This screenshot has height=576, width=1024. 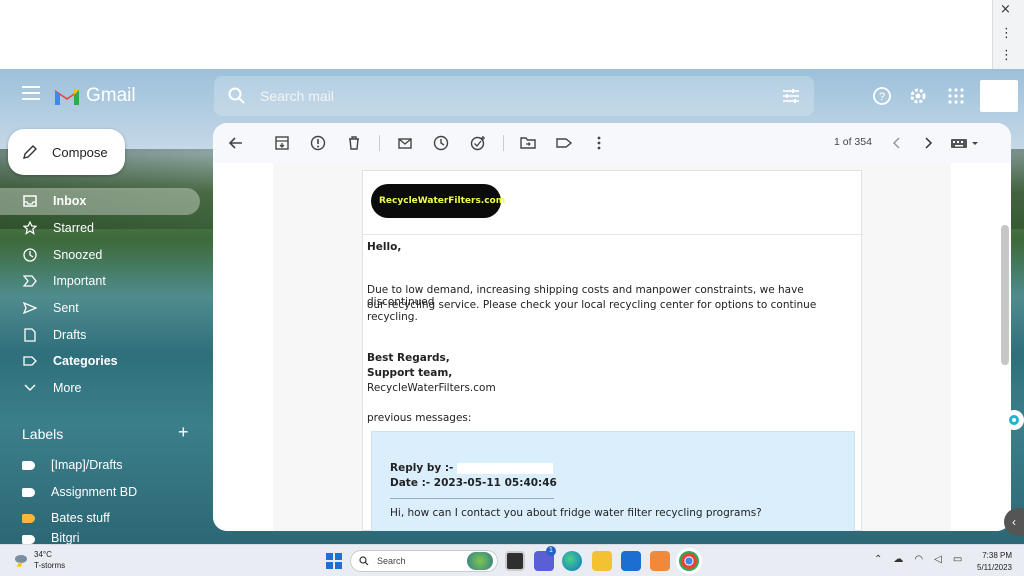 I want to click on edge-browser-icon, so click(x=572, y=561).